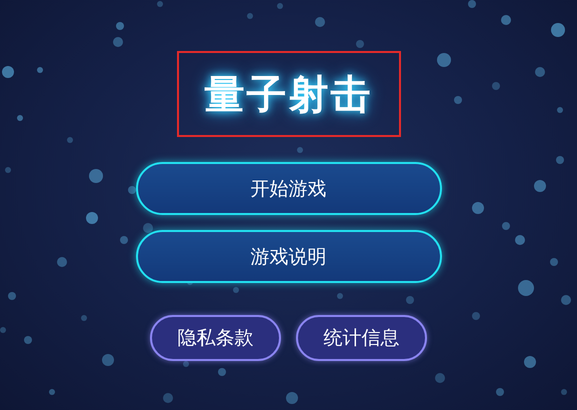 The height and width of the screenshot is (410, 577). I want to click on game-title: 量子射击, so click(288, 95).